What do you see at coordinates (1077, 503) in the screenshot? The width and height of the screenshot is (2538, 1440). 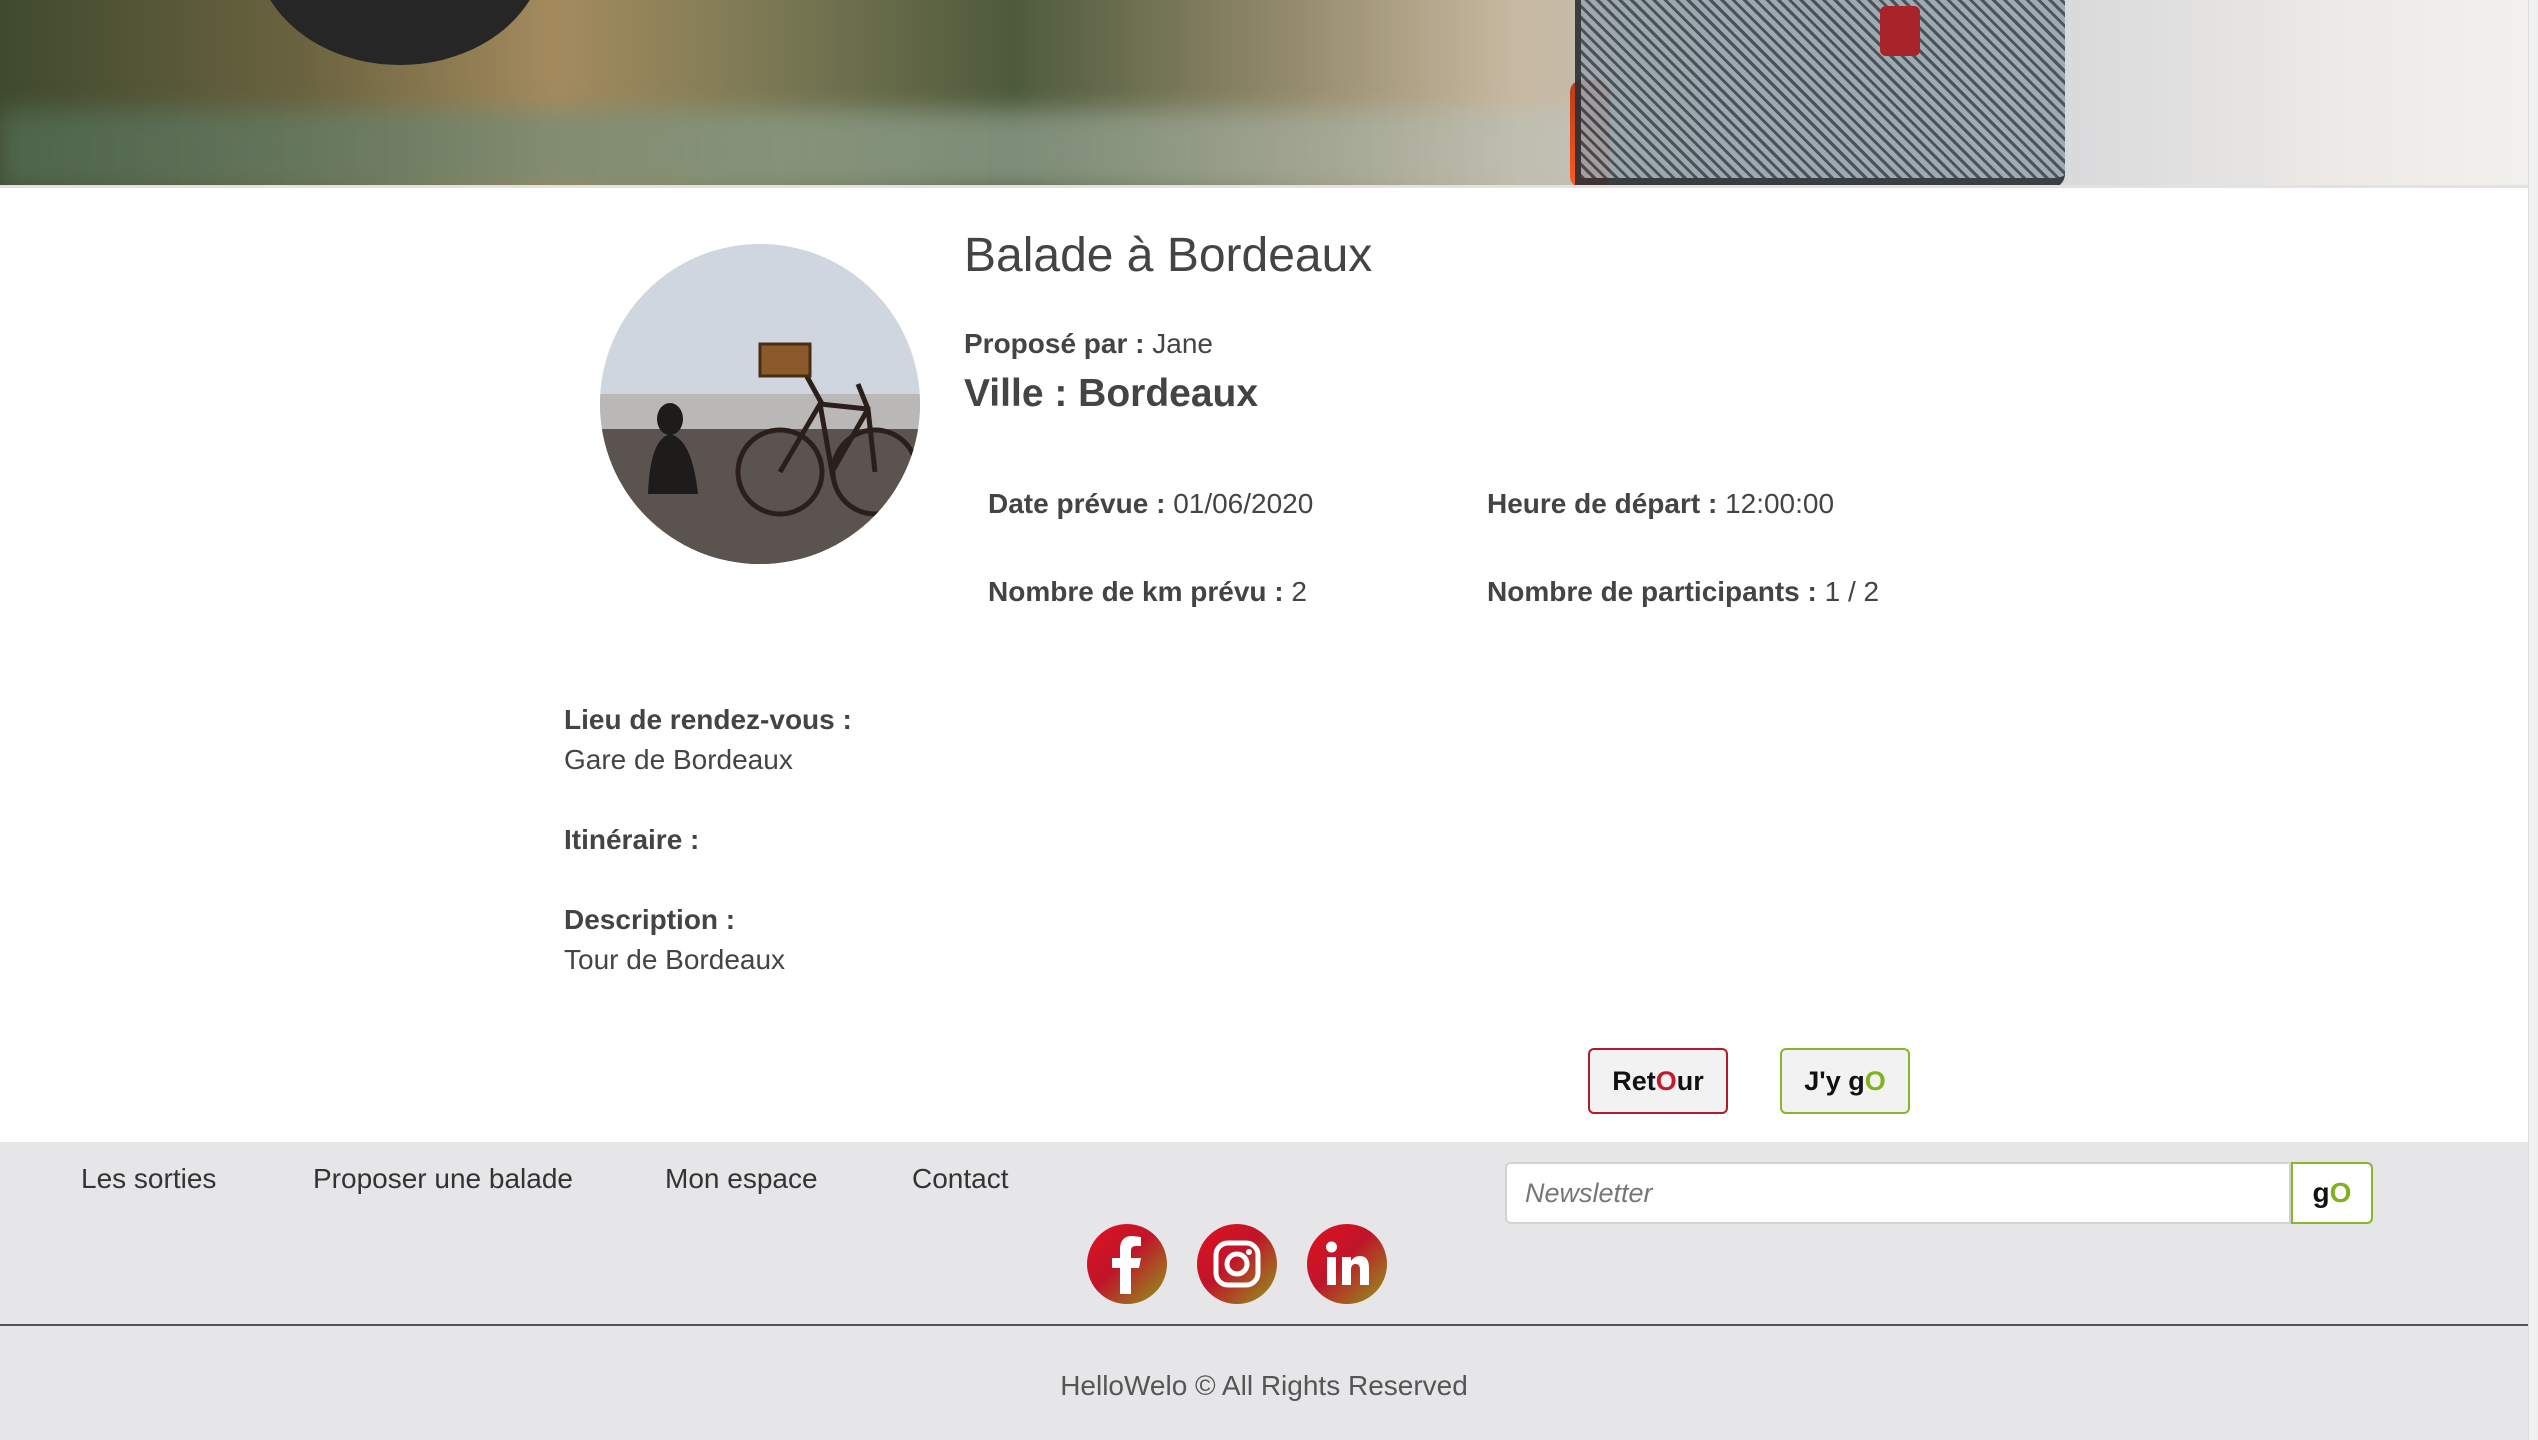 I see `planned-date-label: Date prévue :` at bounding box center [1077, 503].